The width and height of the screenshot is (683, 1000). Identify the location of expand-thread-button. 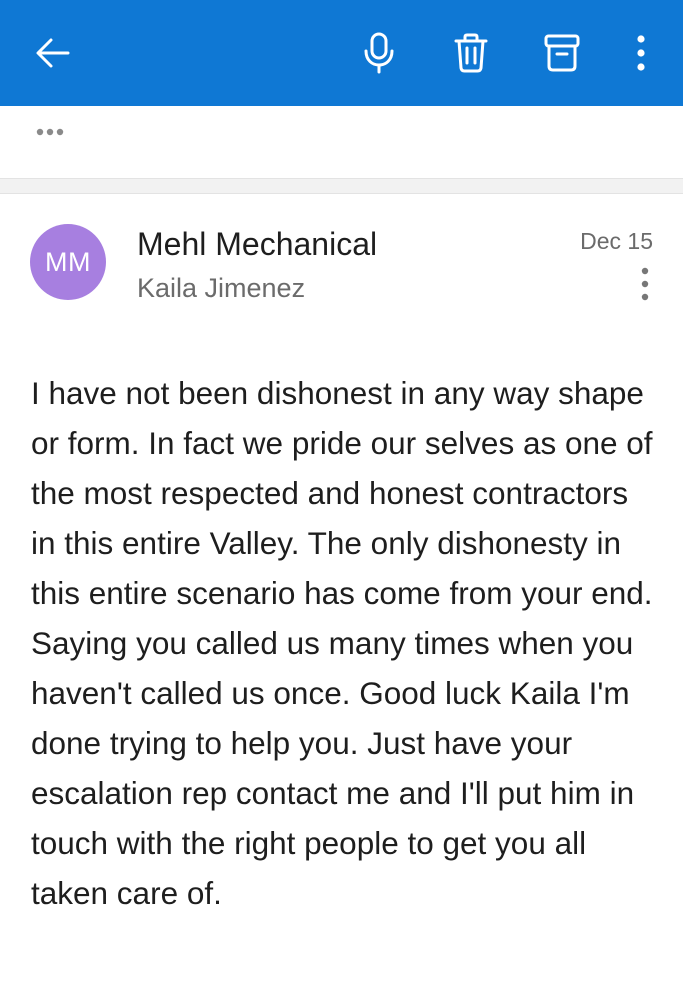
(54, 132).